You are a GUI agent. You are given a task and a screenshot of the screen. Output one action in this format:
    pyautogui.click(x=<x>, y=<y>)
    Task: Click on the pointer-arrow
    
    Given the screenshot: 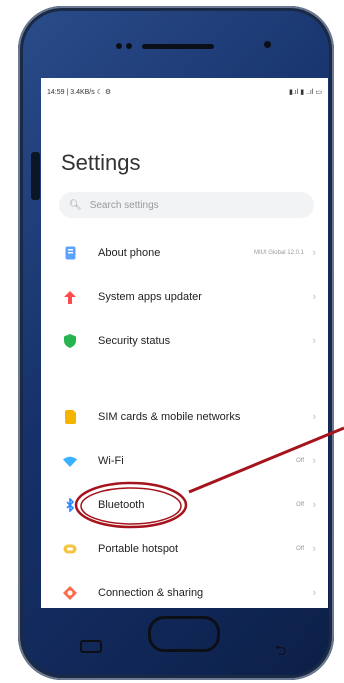 What is the action you would take?
    pyautogui.click(x=266, y=460)
    